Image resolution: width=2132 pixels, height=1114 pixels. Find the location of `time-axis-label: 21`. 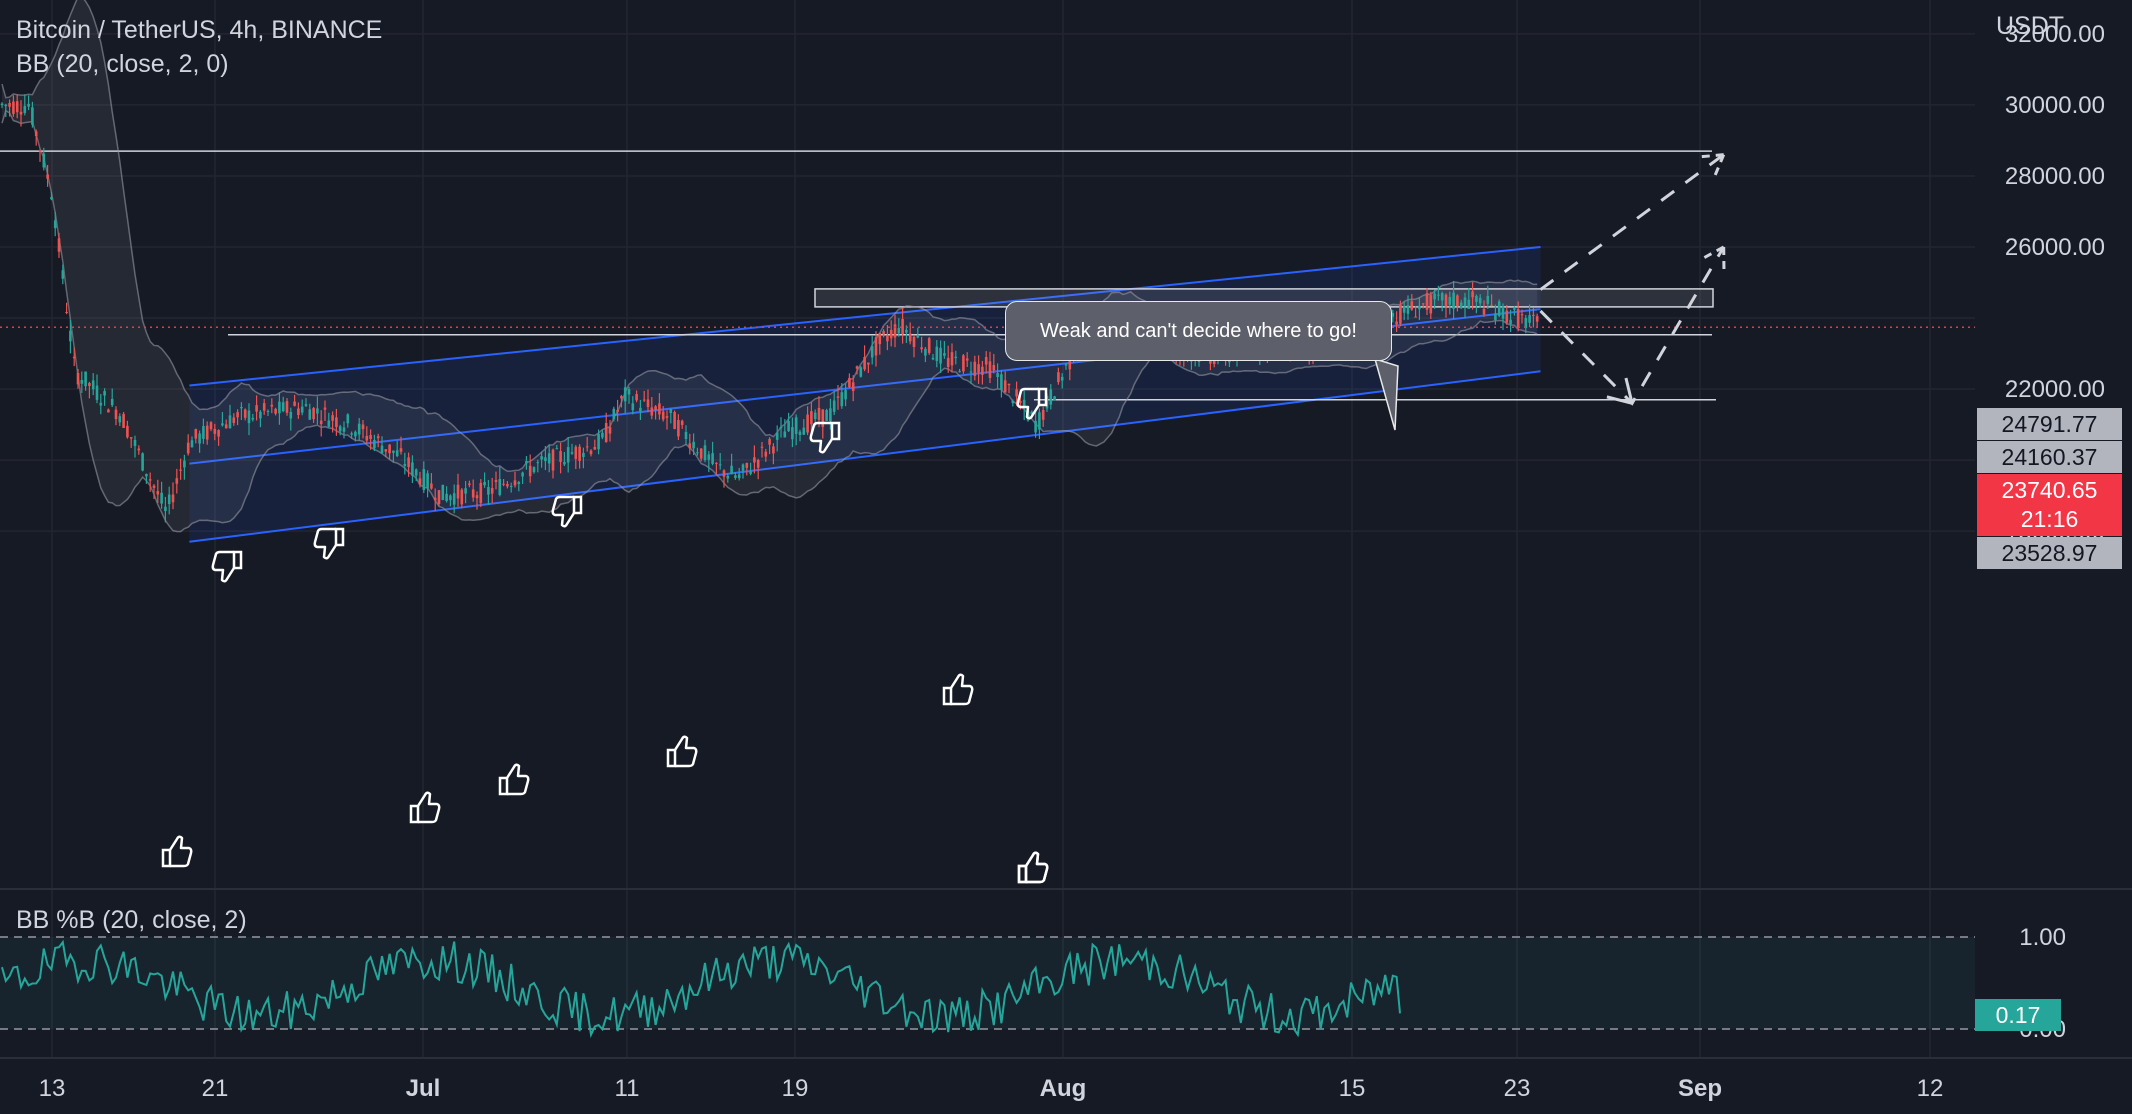

time-axis-label: 21 is located at coordinates (215, 1088).